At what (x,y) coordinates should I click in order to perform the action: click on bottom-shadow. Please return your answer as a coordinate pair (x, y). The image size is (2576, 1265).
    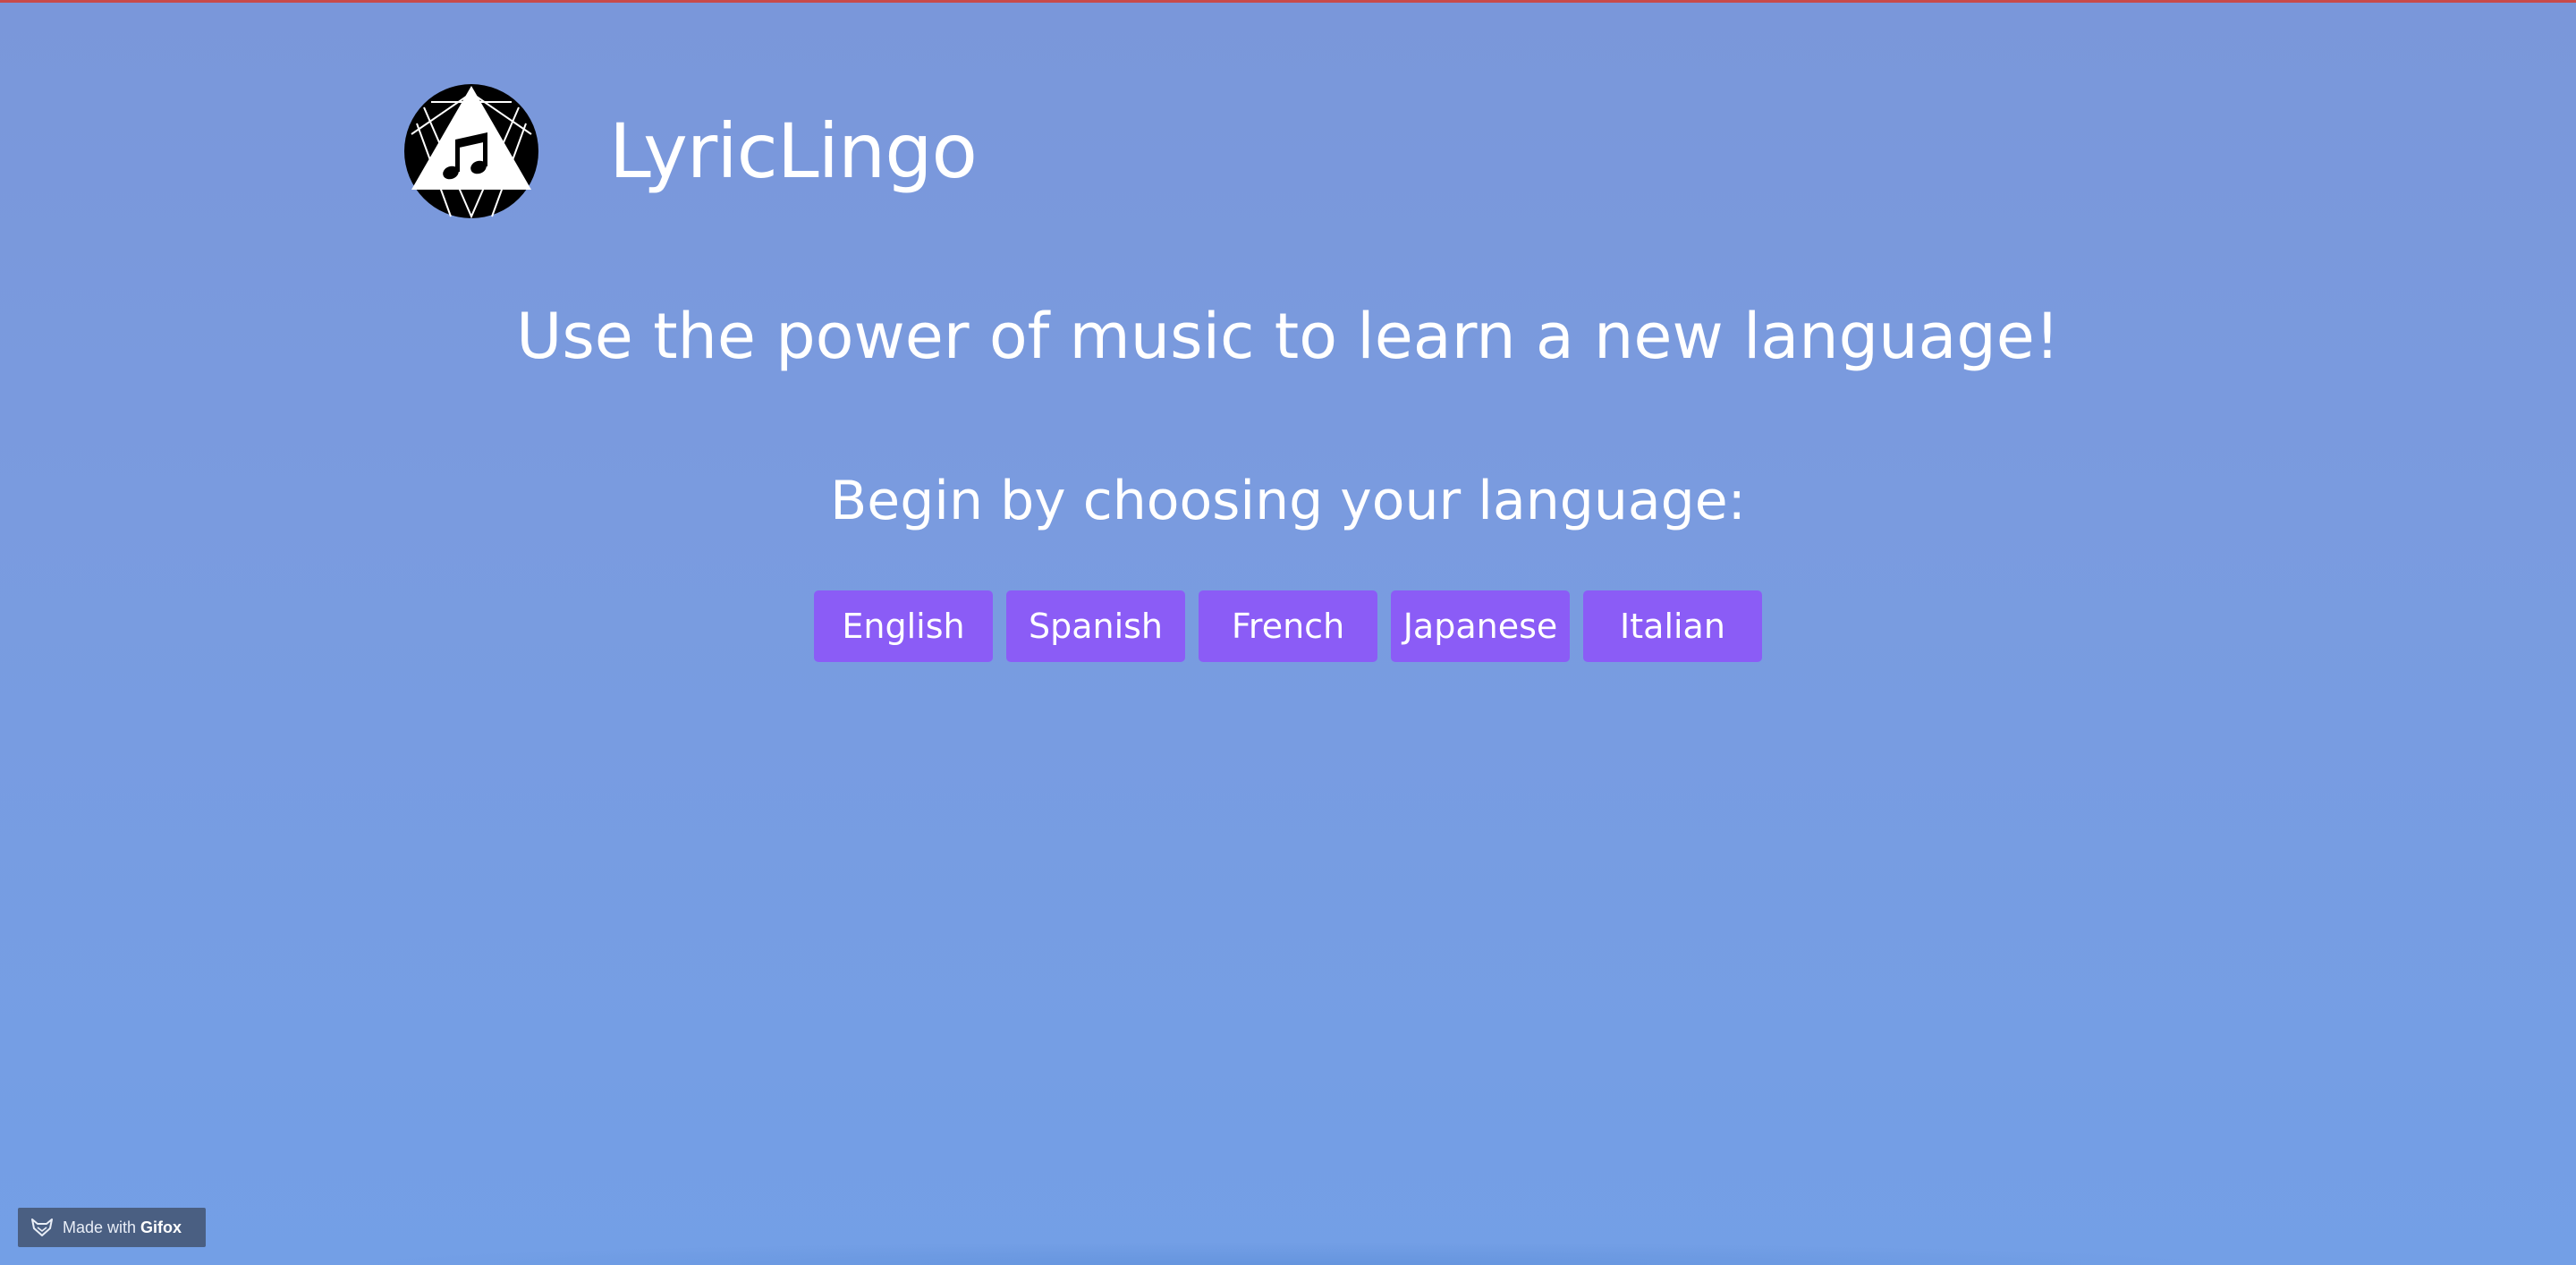
    Looking at the image, I should click on (1288, 1253).